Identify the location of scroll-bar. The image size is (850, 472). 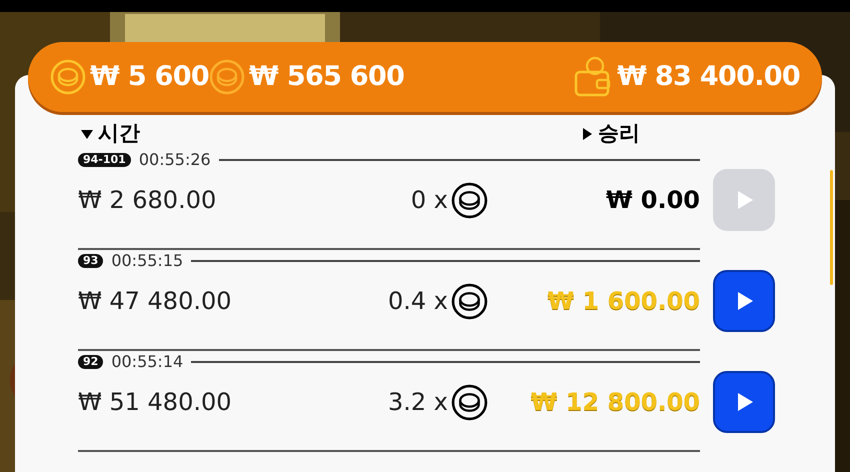
(831, 227).